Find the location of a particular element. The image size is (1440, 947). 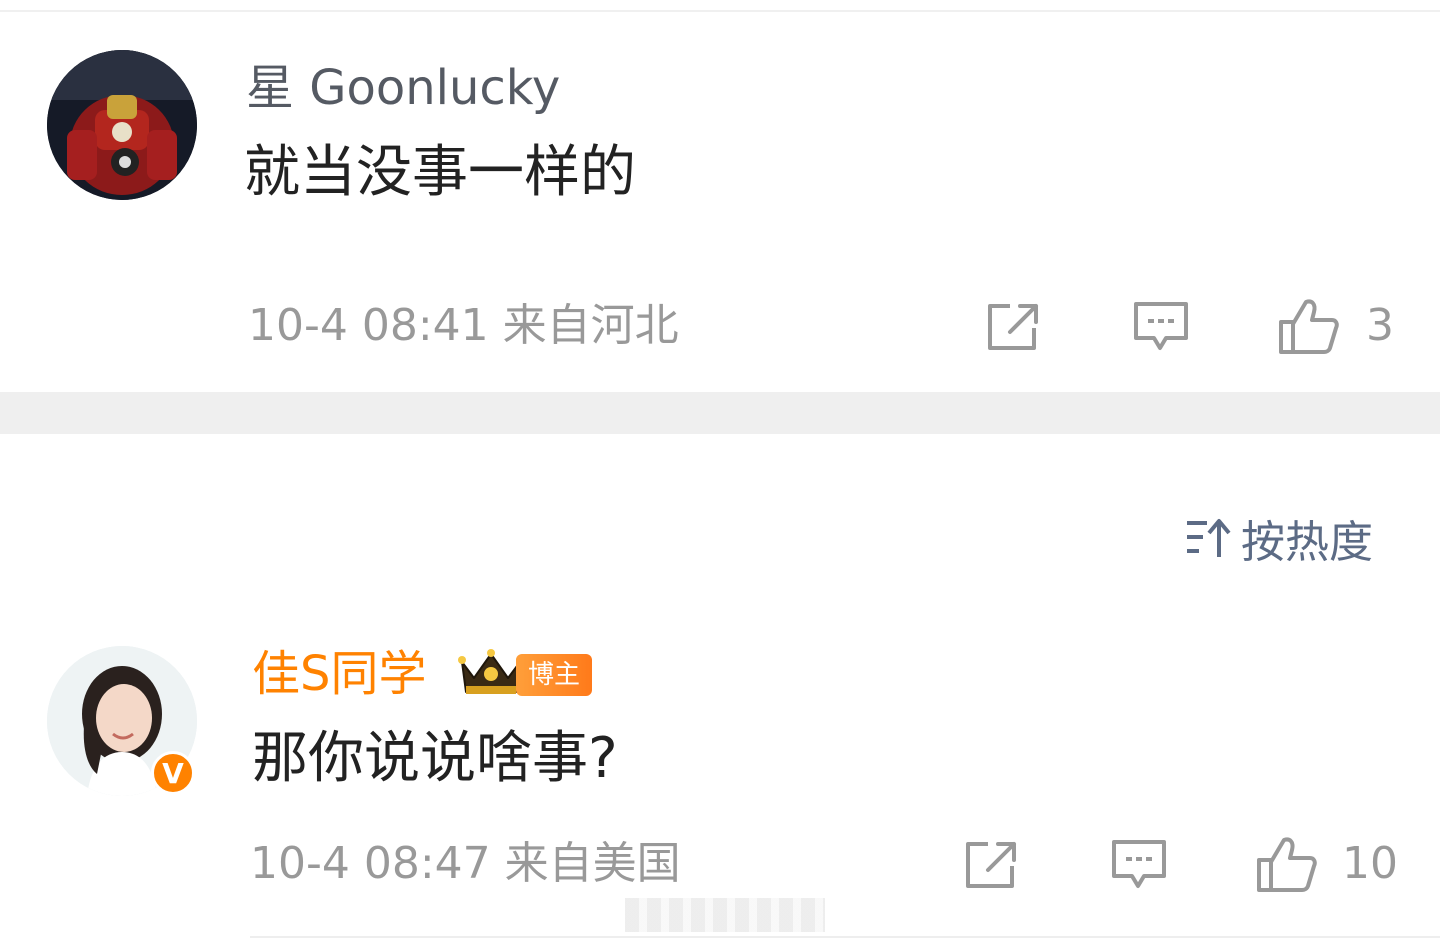

user-avatar is located at coordinates (122, 125).